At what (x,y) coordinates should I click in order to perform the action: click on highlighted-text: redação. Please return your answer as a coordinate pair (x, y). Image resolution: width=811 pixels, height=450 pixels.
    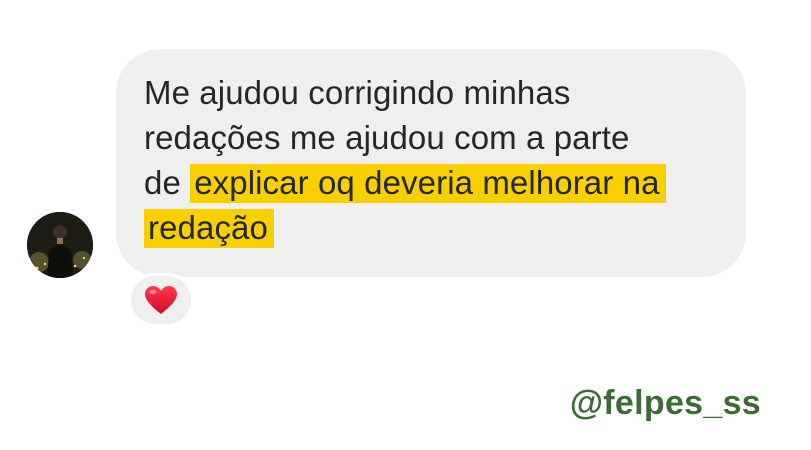
    Looking at the image, I should click on (209, 228).